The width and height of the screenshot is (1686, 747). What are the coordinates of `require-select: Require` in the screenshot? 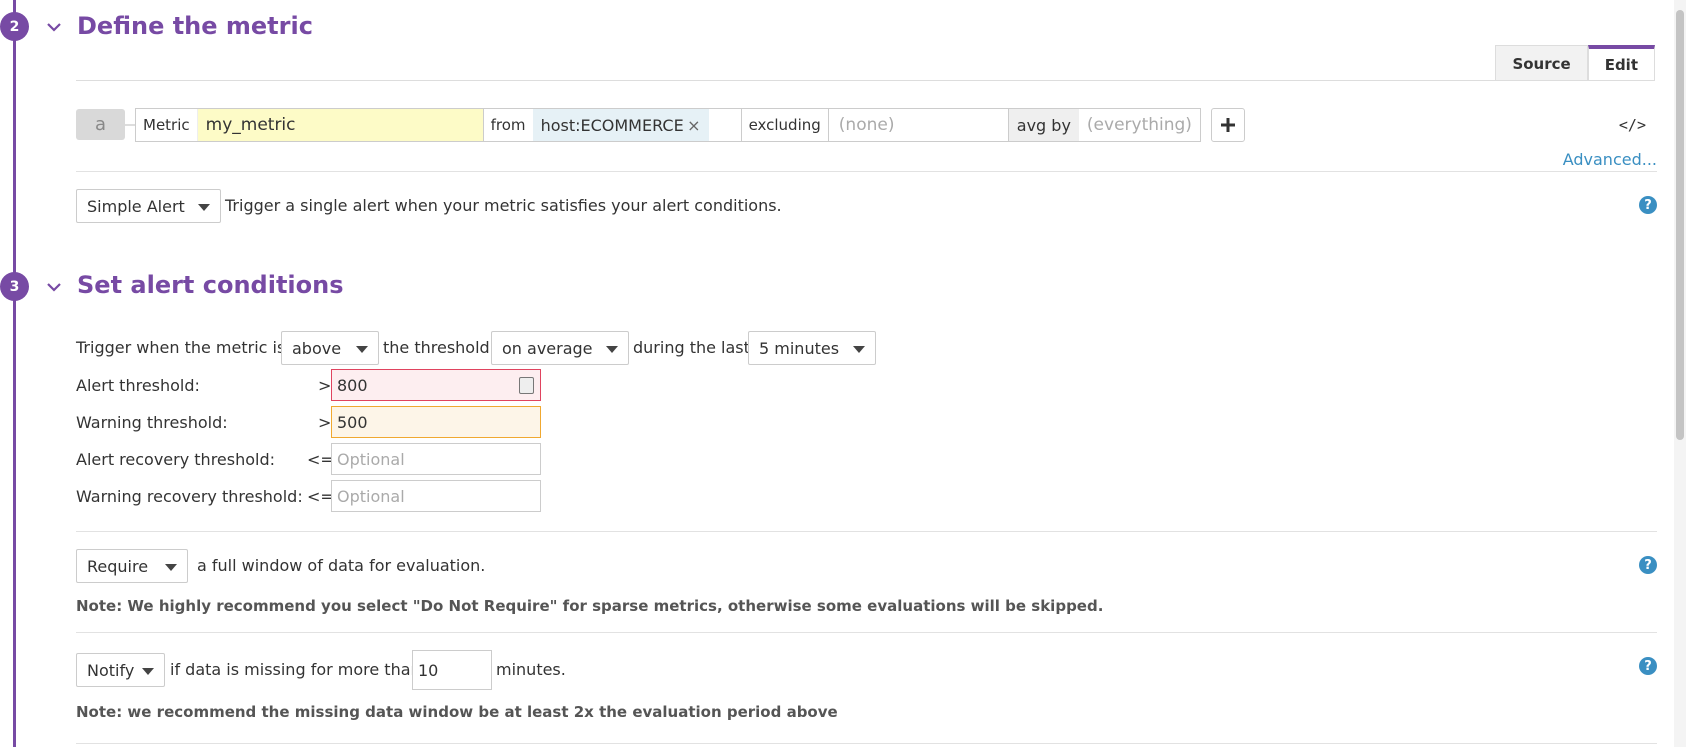 It's located at (132, 566).